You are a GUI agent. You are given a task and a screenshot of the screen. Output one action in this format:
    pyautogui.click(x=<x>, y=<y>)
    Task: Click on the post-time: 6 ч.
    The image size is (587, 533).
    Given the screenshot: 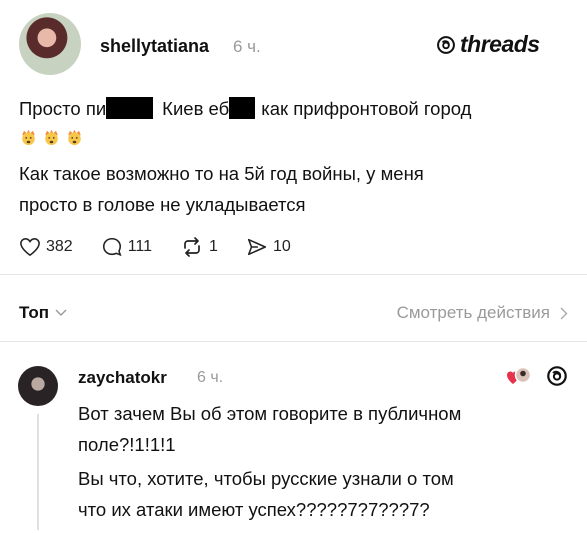 What is the action you would take?
    pyautogui.click(x=247, y=46)
    